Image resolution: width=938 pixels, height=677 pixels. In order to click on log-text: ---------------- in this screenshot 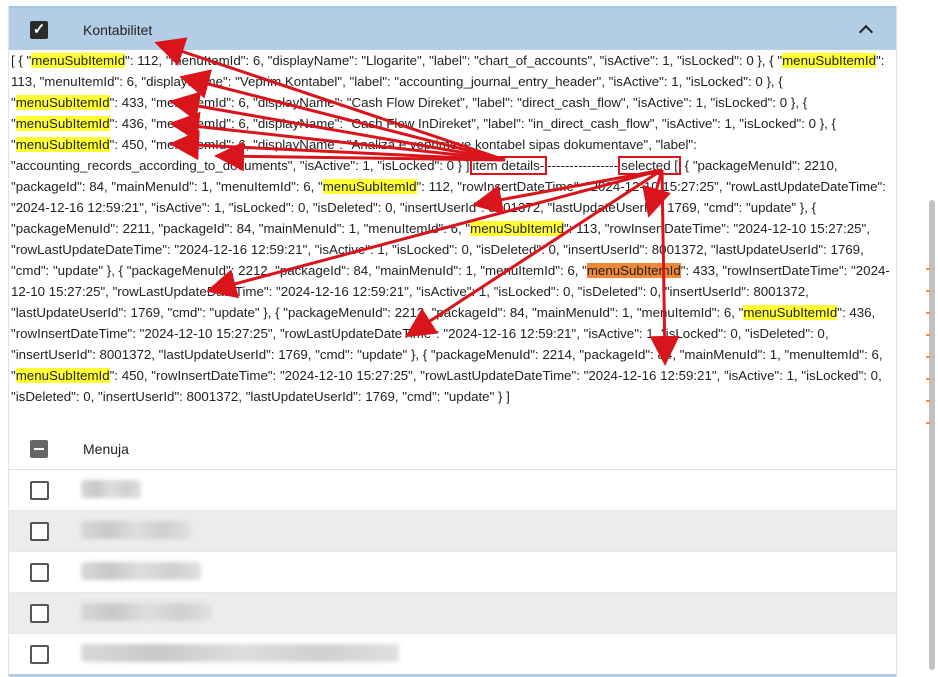, I will do `click(583, 165)`.